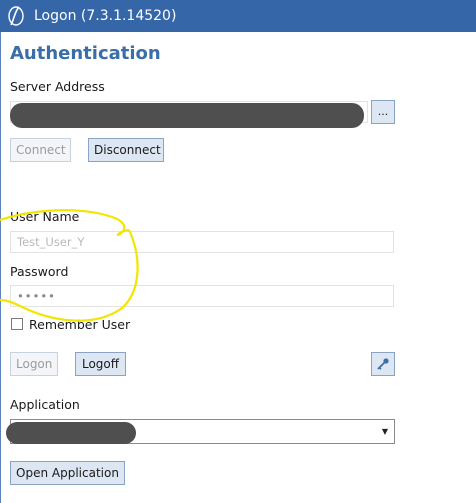  What do you see at coordinates (85, 53) in the screenshot?
I see `page-title: Authentication` at bounding box center [85, 53].